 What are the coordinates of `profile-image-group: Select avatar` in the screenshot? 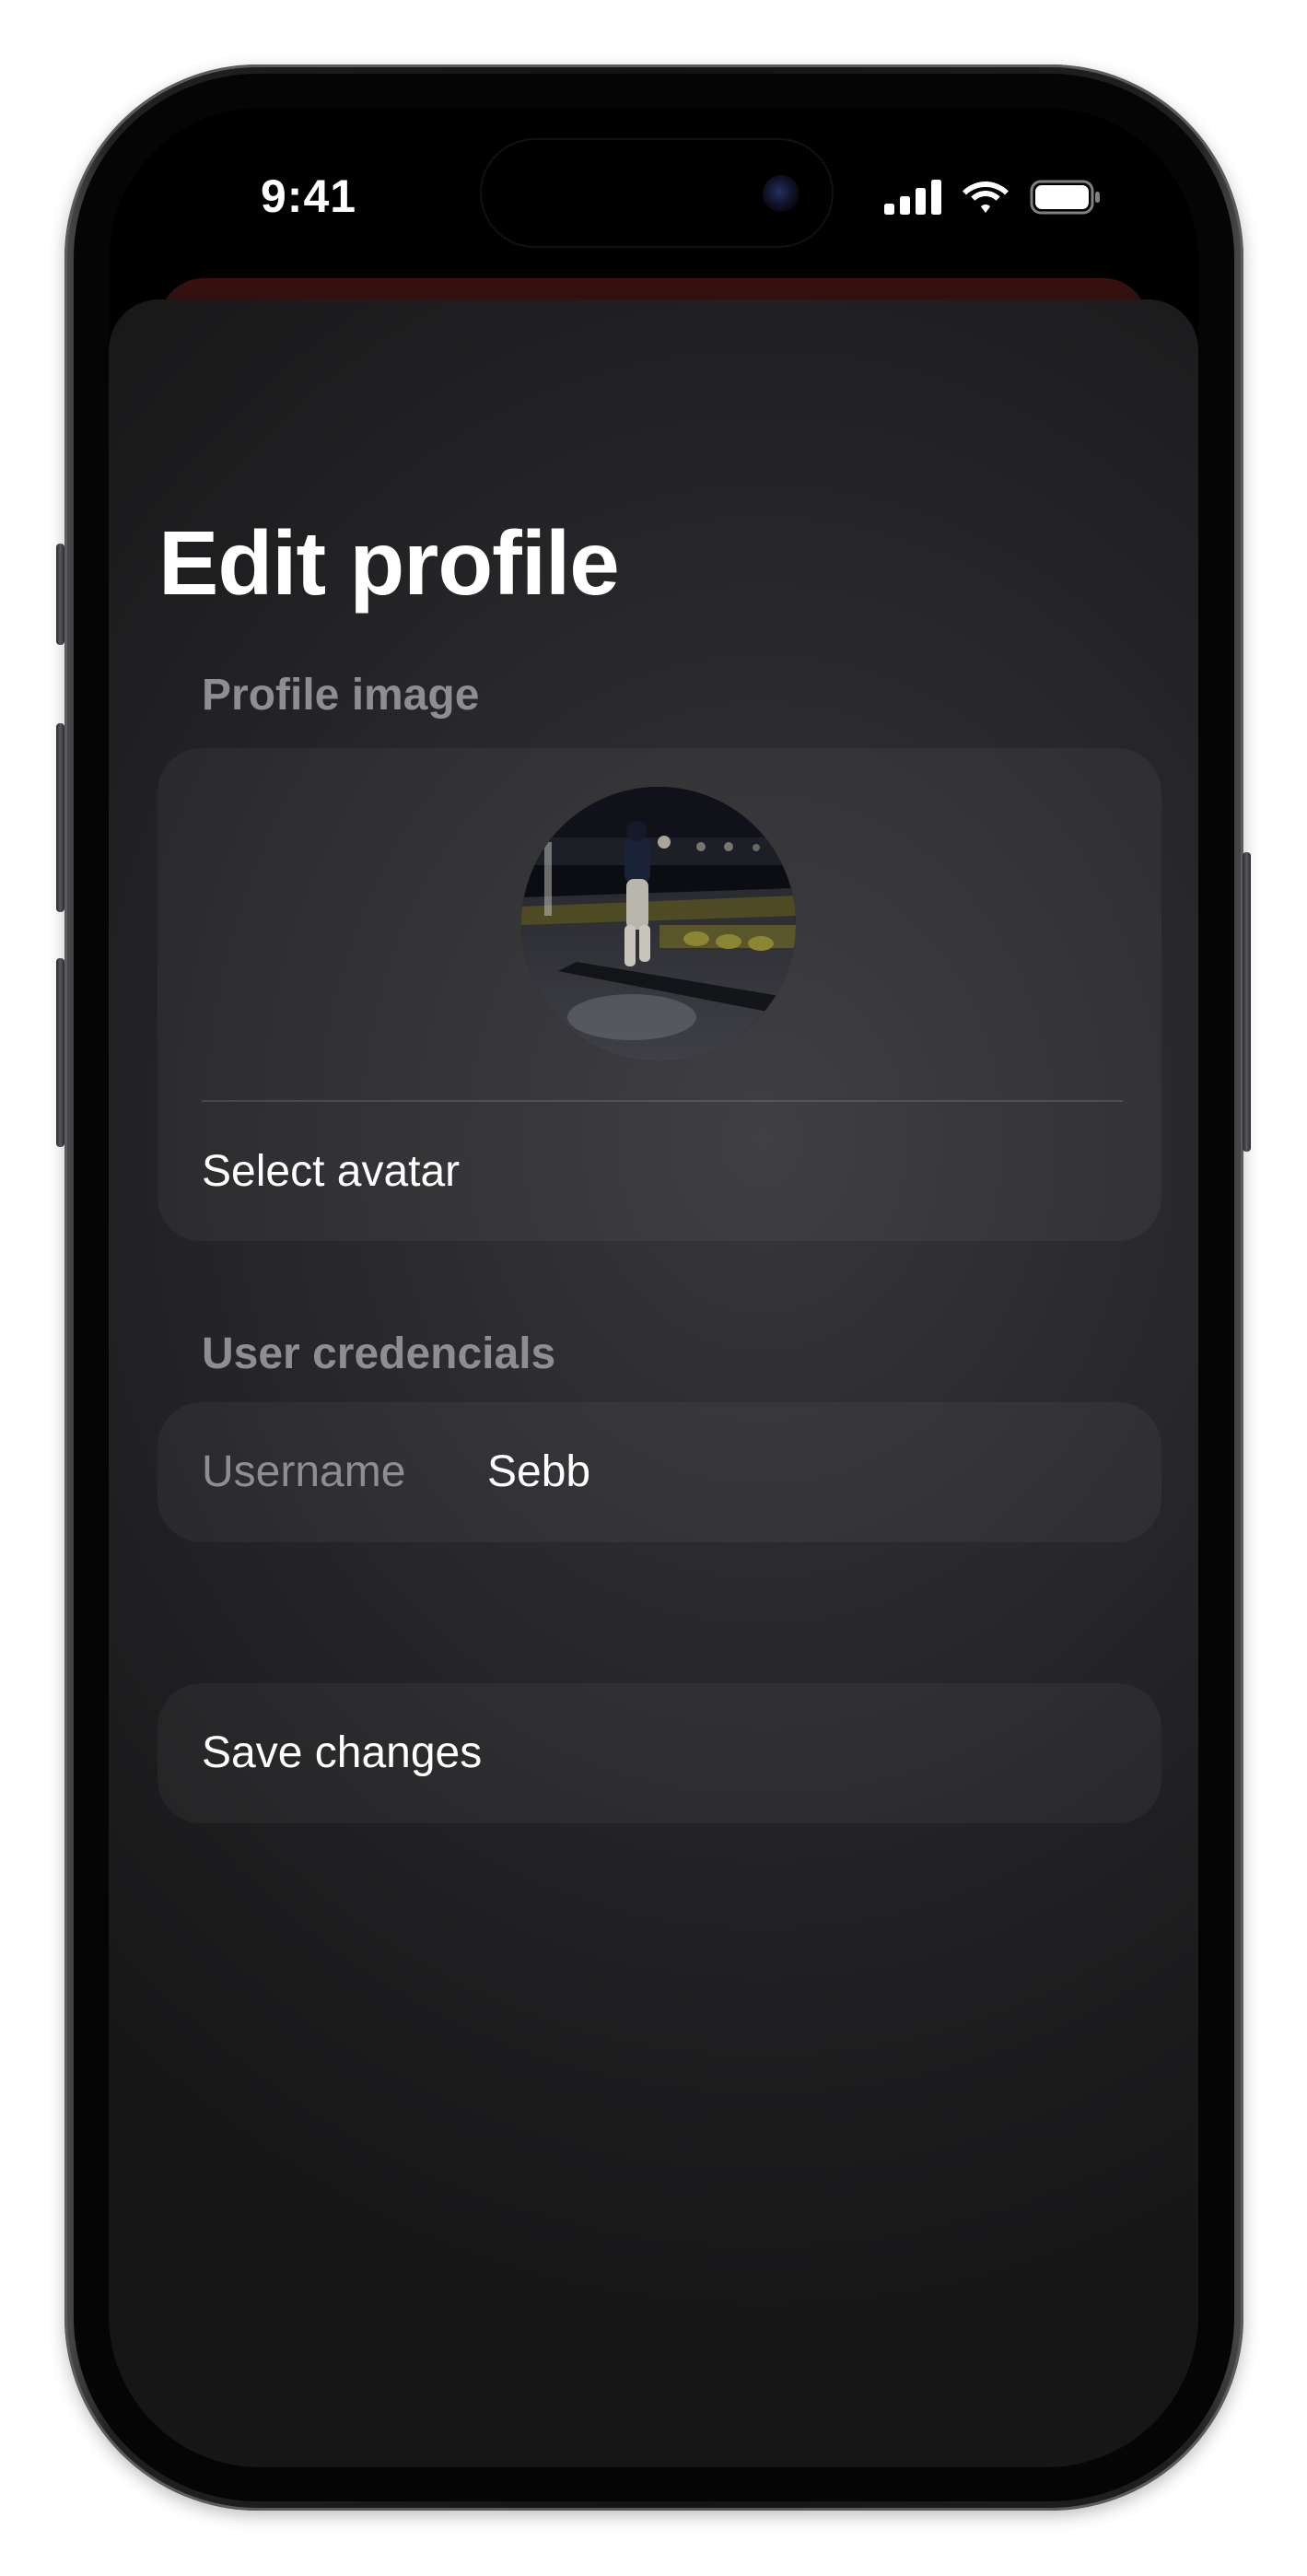 It's located at (659, 994).